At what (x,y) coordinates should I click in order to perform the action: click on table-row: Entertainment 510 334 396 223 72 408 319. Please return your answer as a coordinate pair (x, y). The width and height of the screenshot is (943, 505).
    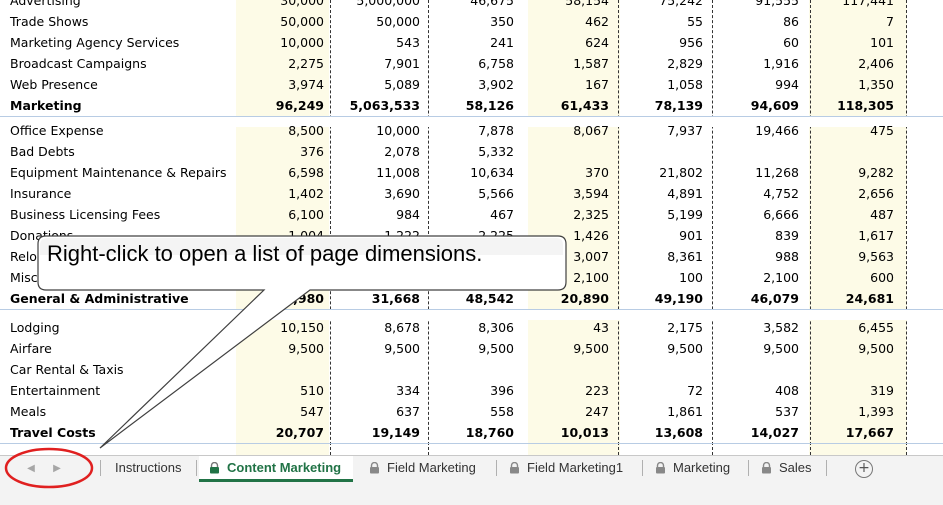
    Looking at the image, I should click on (471, 390).